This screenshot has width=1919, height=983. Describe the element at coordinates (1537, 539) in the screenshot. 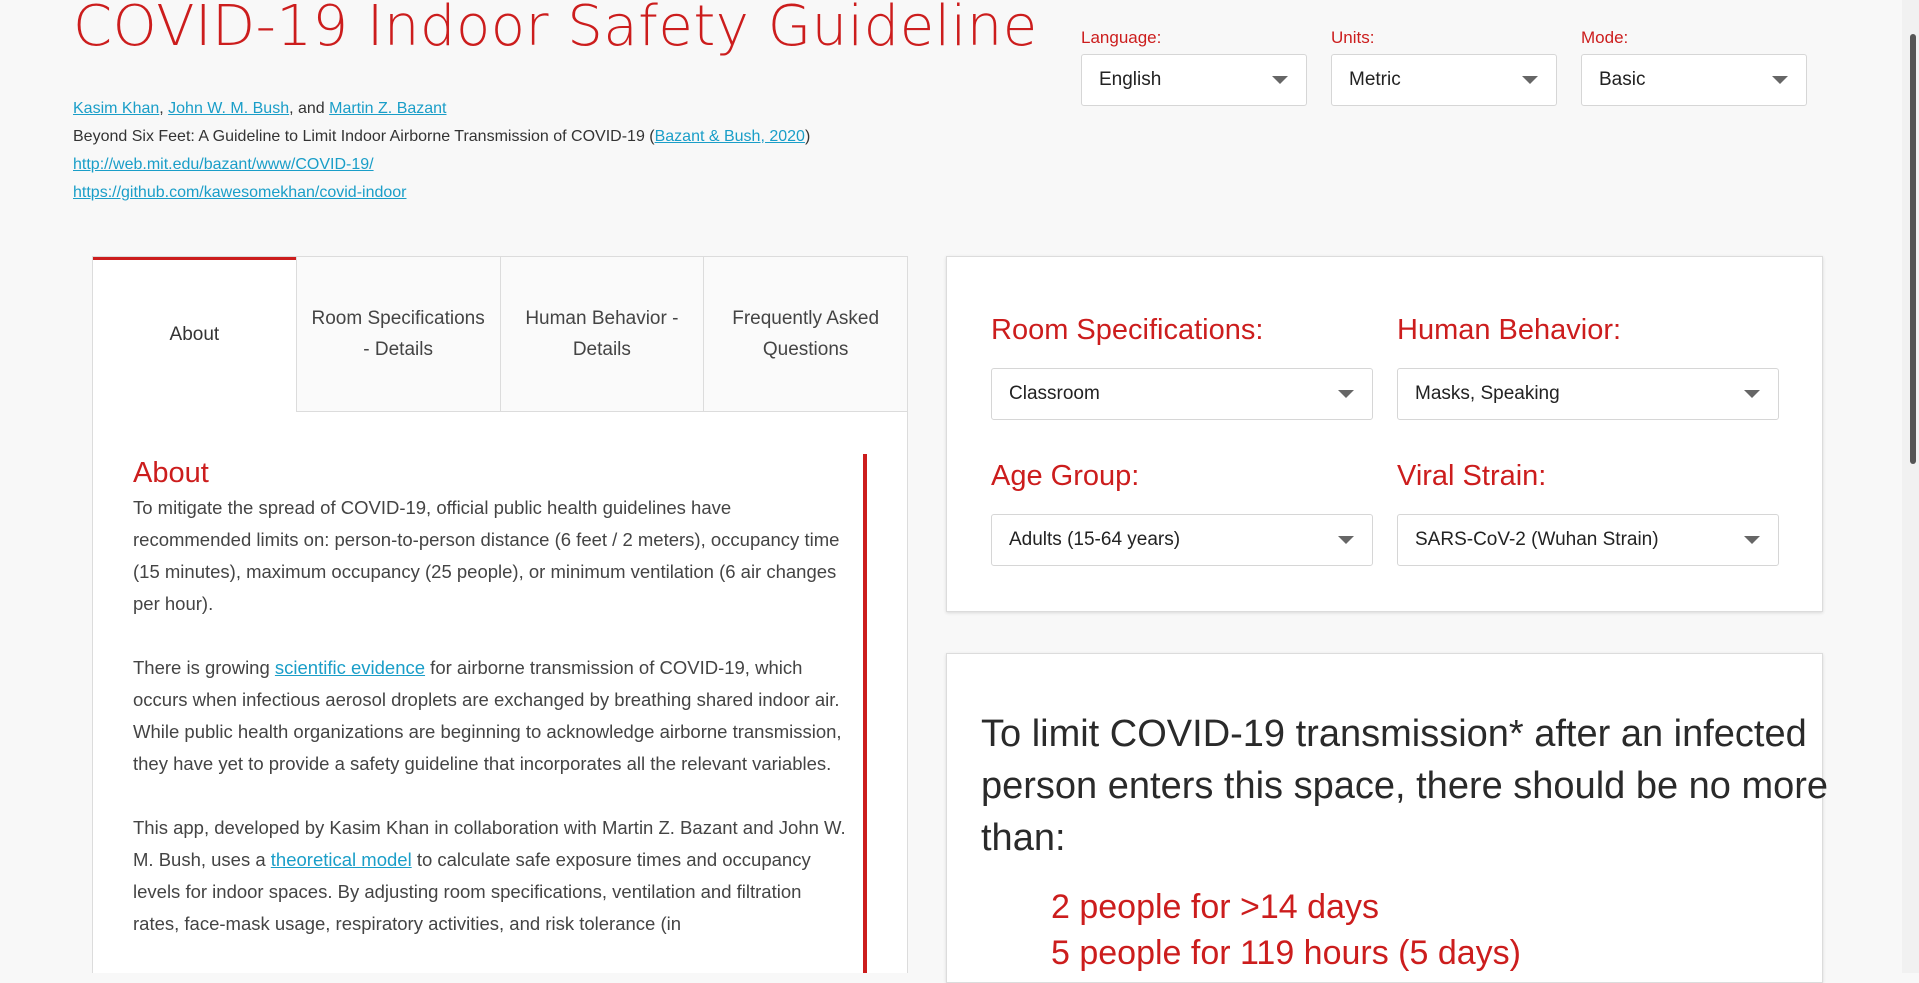

I see `viral-strain-value: SARS-CoV-2 (Wuhan Strain)` at that location.